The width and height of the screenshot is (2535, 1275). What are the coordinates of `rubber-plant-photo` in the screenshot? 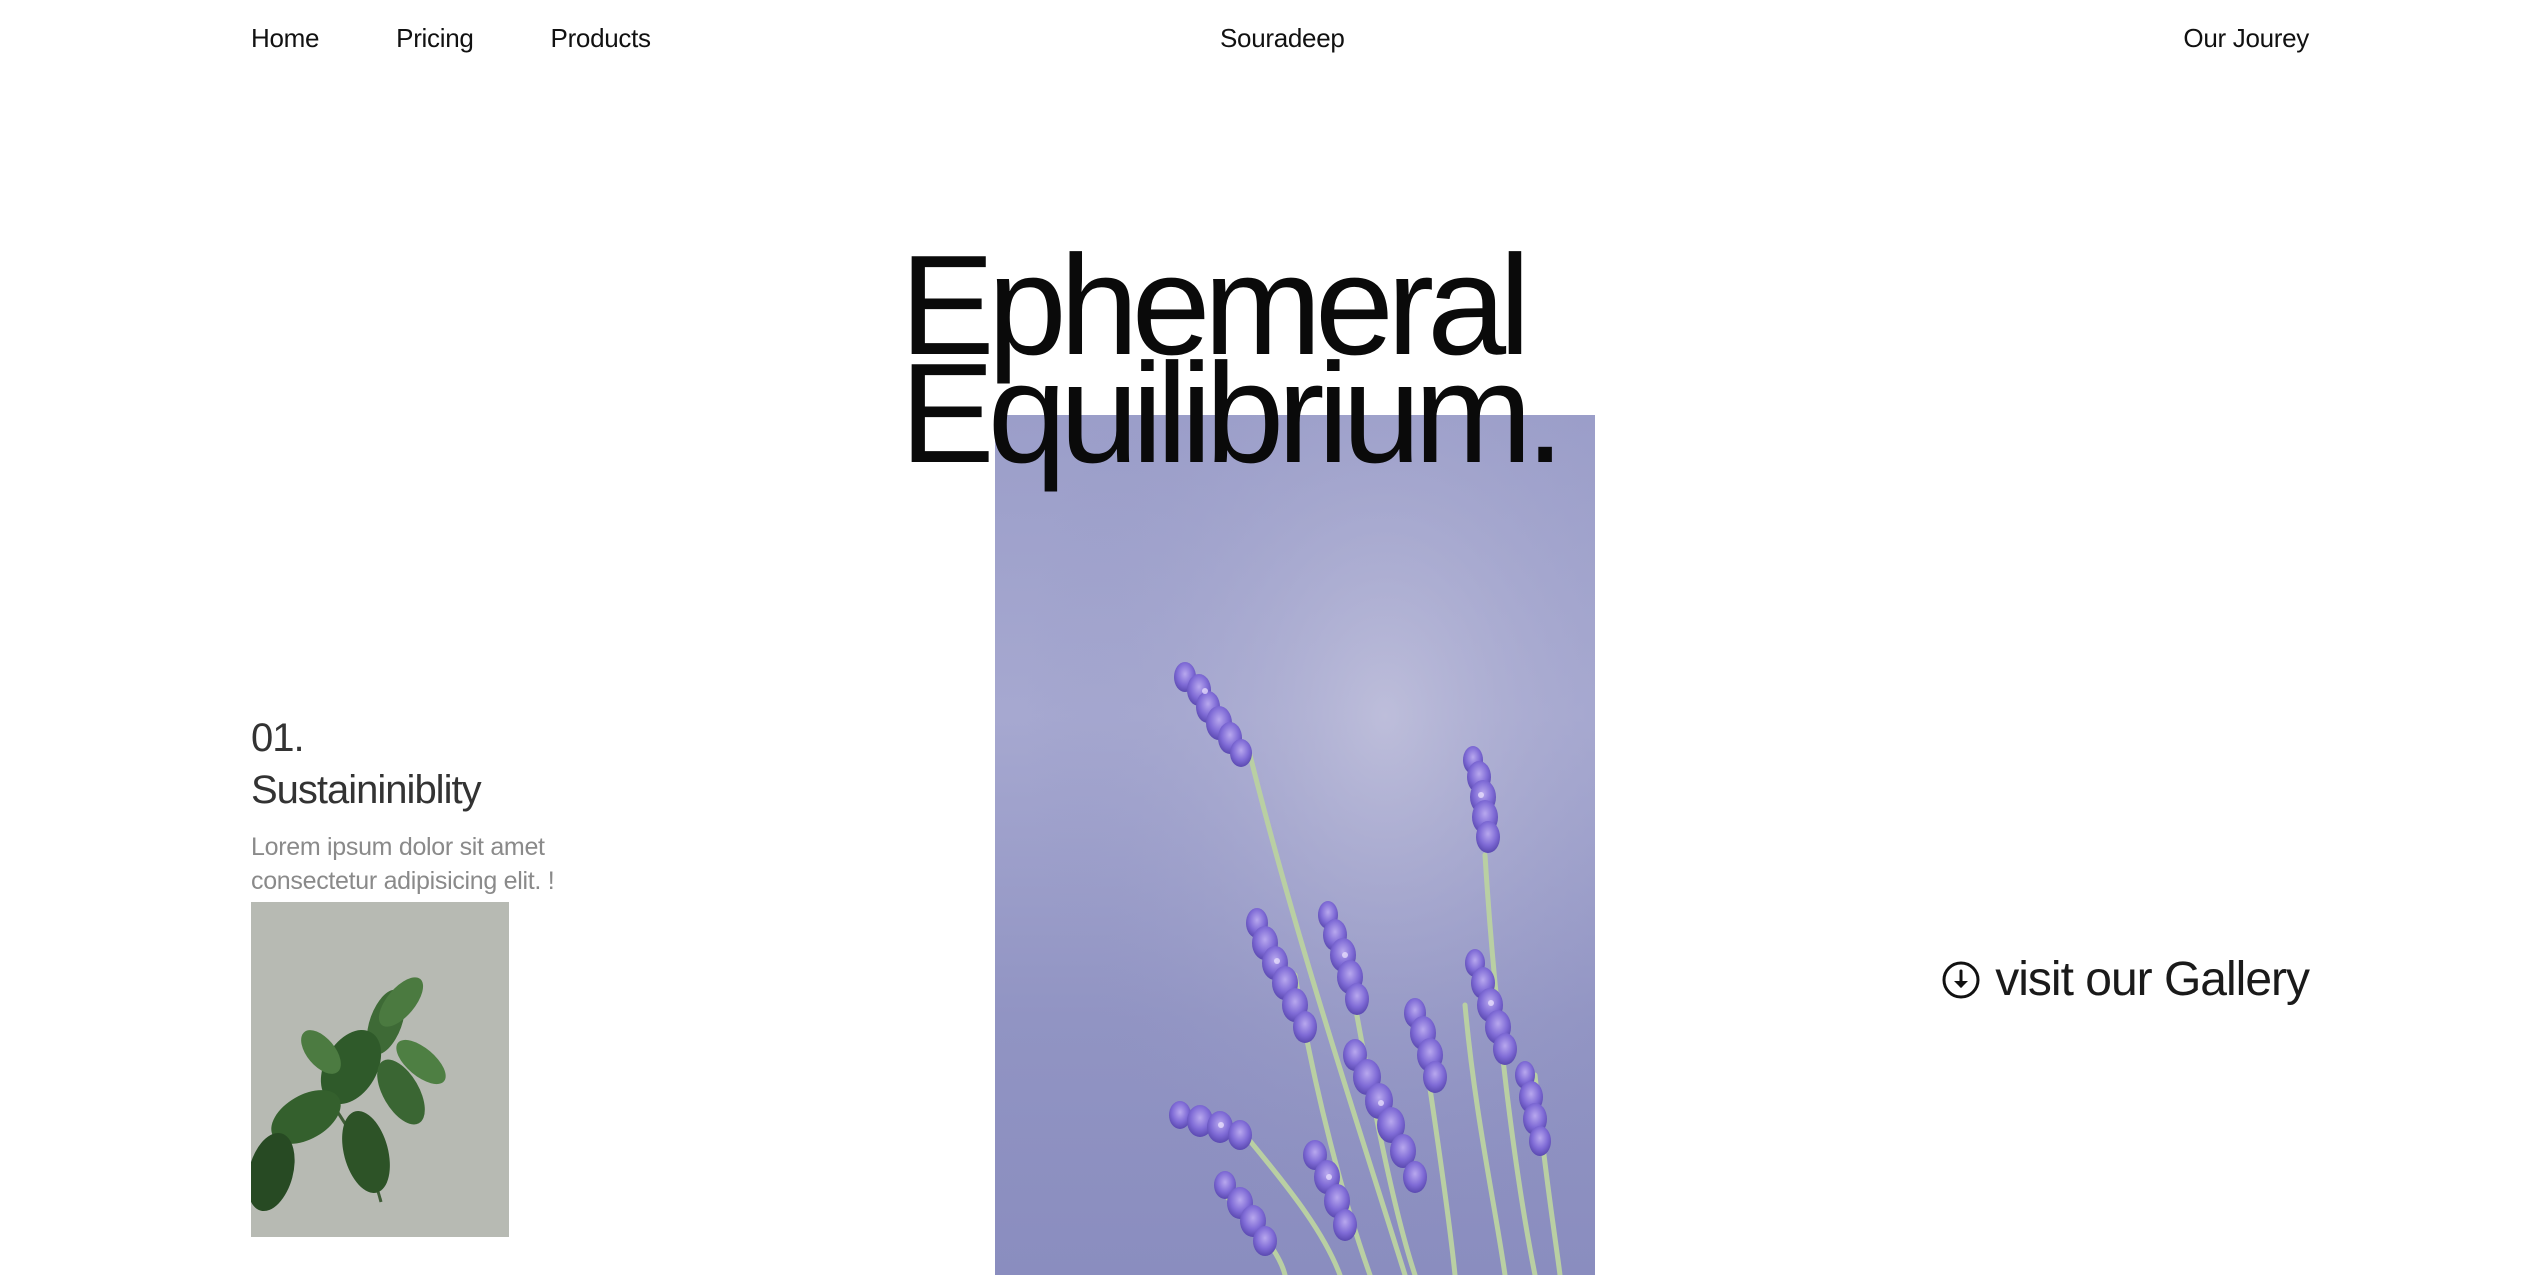 It's located at (380, 1069).